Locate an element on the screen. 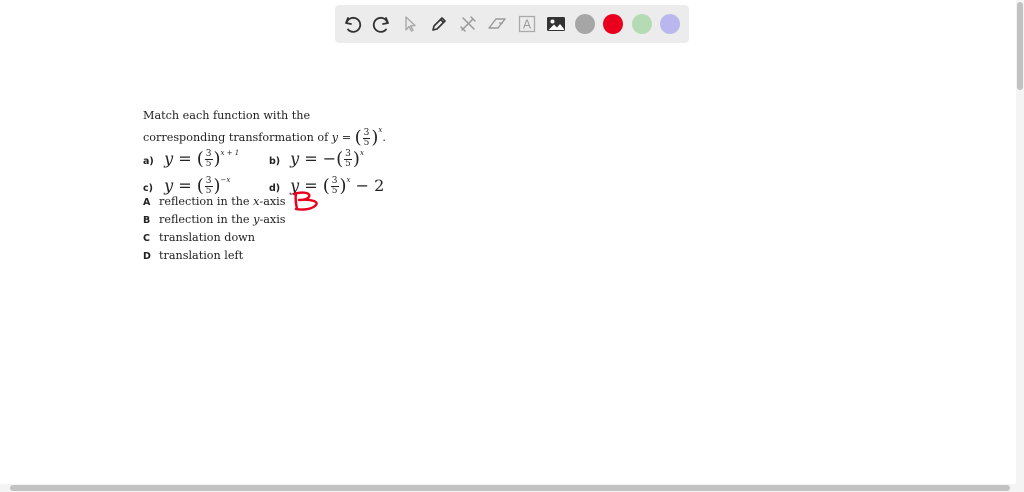 Image resolution: width=1024 pixels, height=492 pixels. pencil-icon is located at coordinates (439, 24).